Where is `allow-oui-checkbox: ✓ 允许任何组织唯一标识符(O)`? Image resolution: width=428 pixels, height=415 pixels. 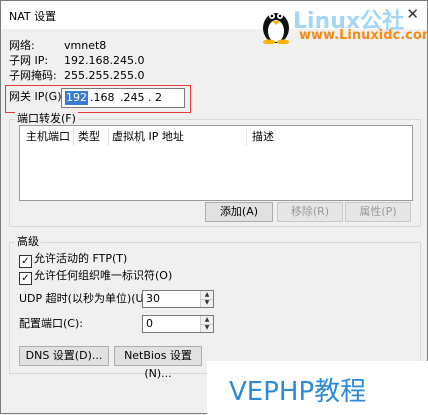 allow-oui-checkbox: ✓ 允许任何组织唯一标识符(O) is located at coordinates (96, 277).